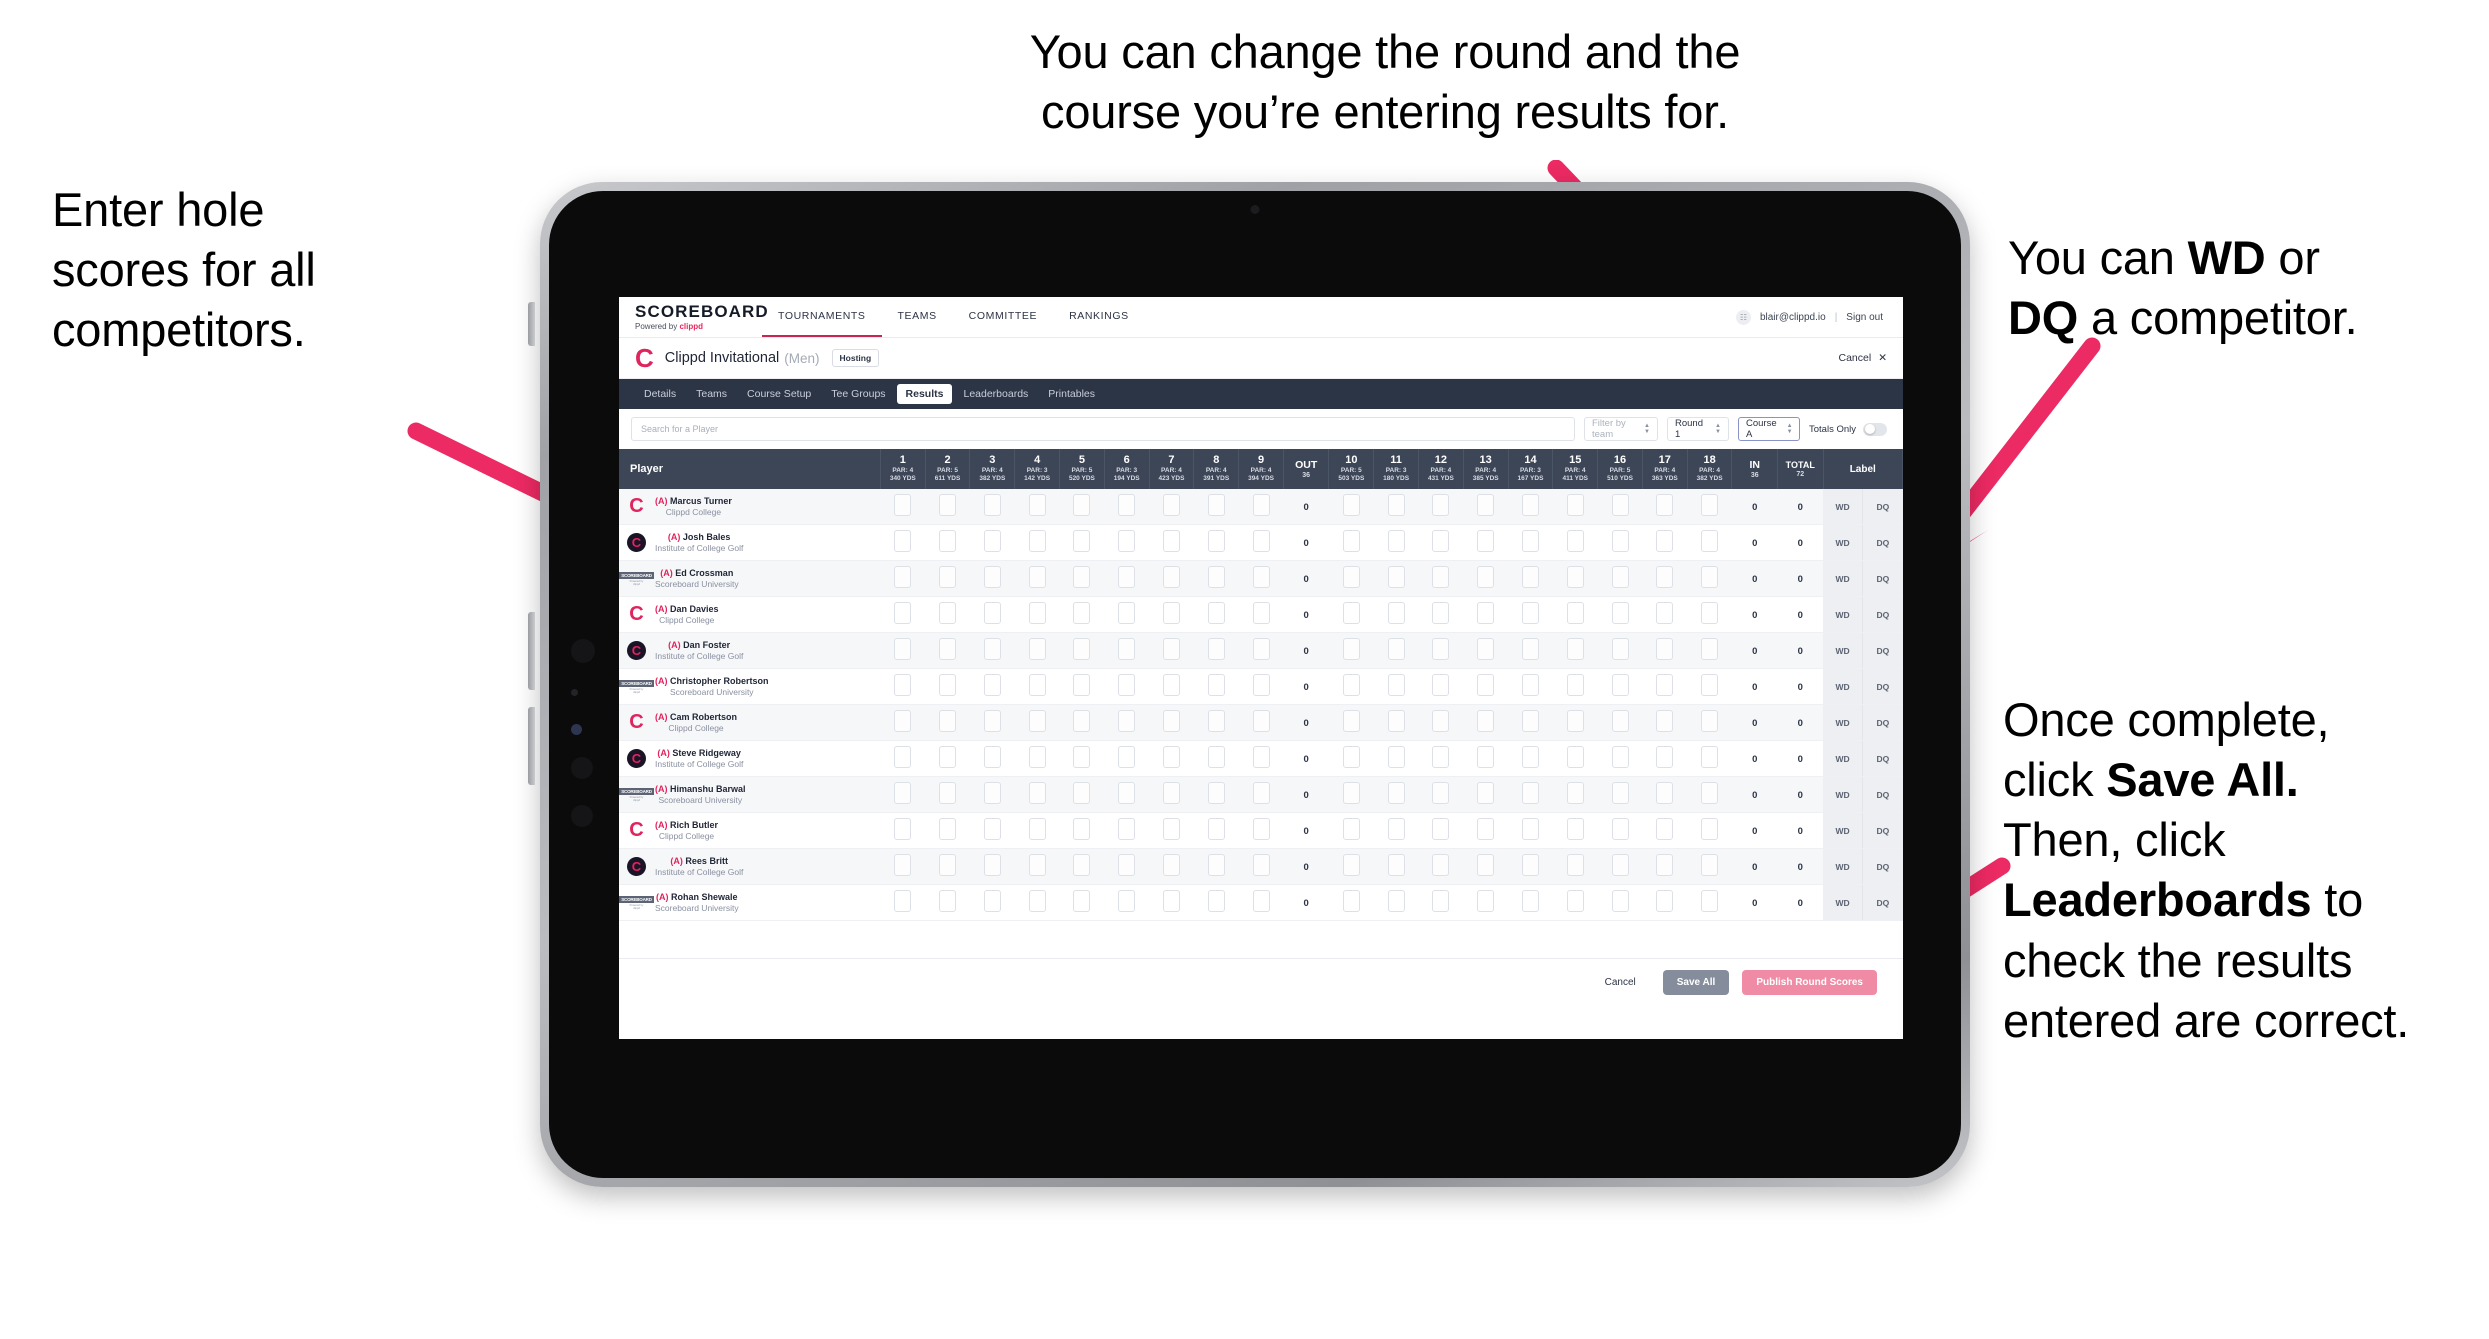 This screenshot has height=1339, width=2489. I want to click on wd-button: WD, so click(1842, 506).